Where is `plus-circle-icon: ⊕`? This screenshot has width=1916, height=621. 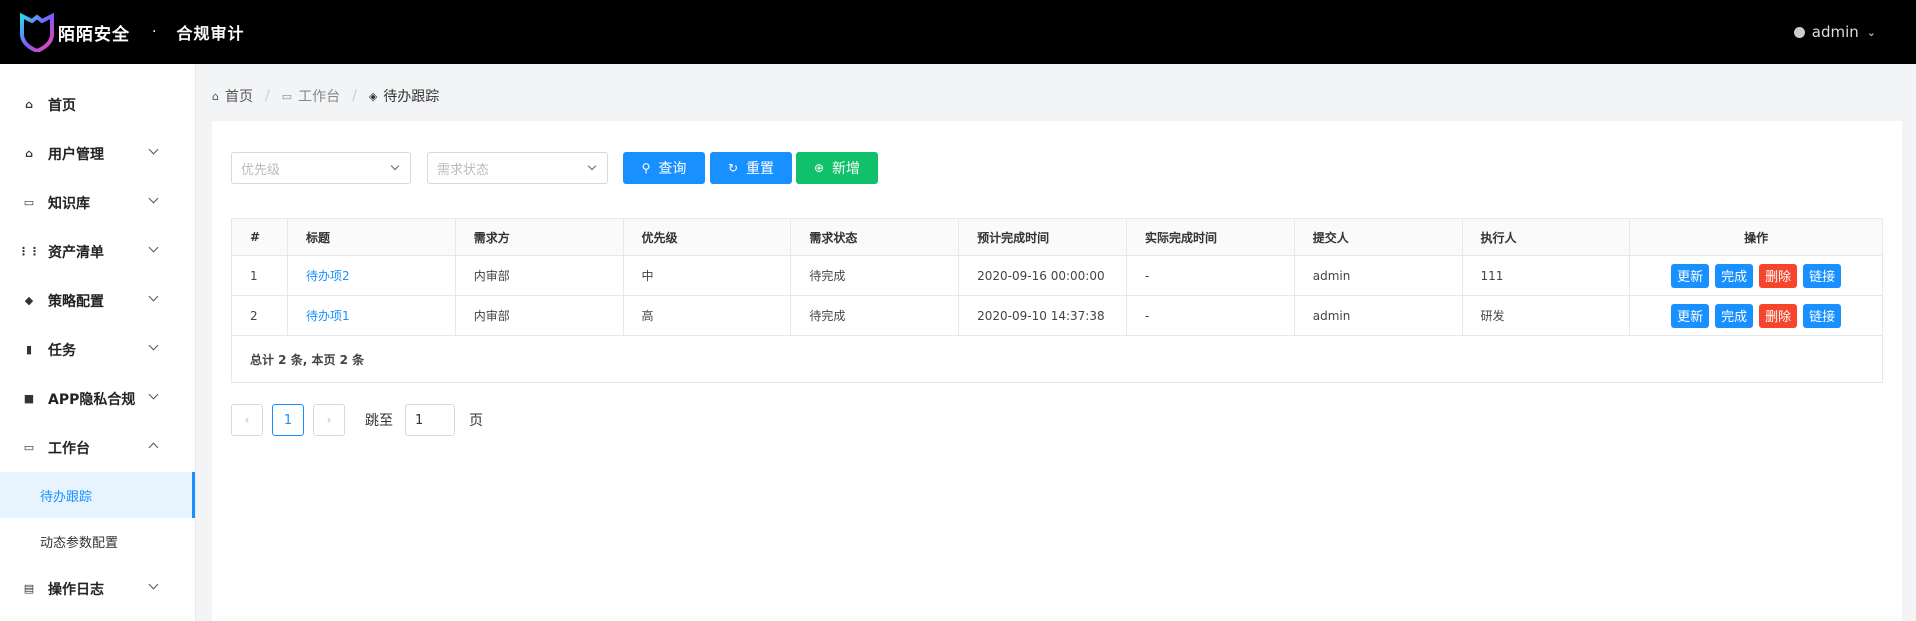 plus-circle-icon: ⊕ is located at coordinates (819, 168).